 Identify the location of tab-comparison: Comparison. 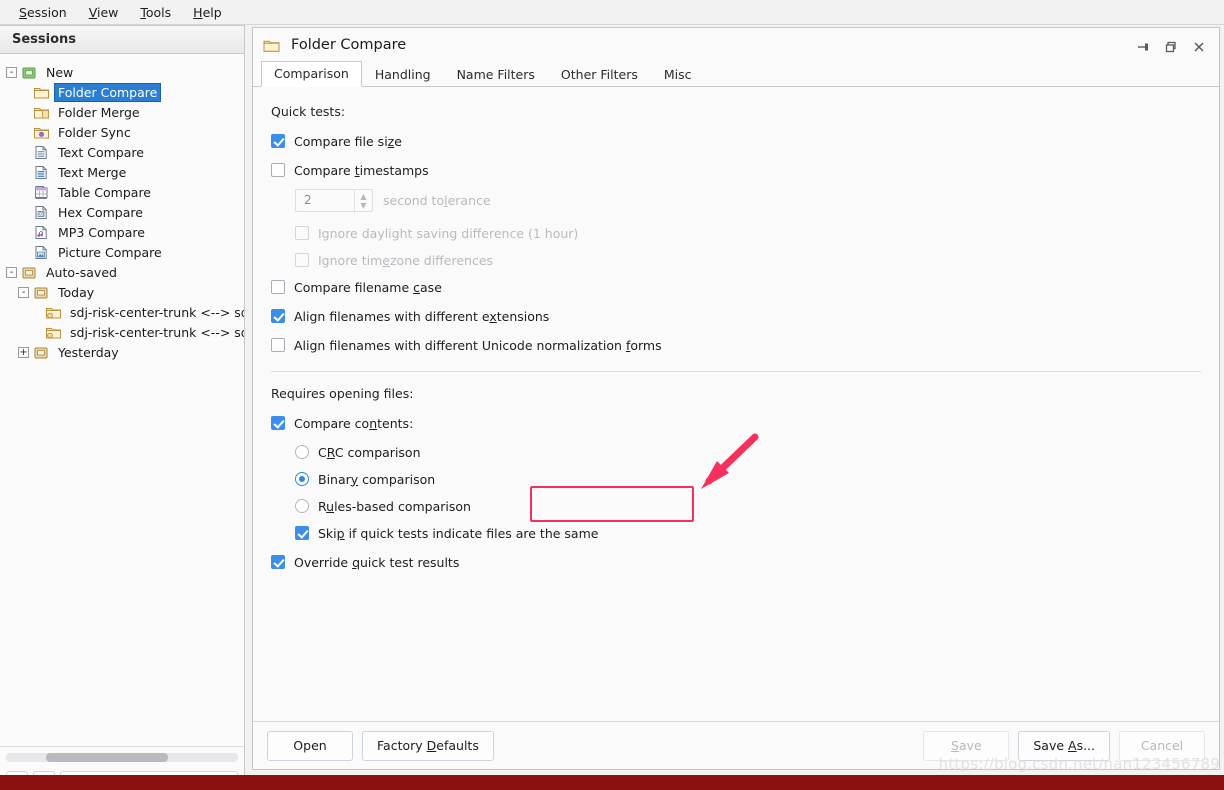
(311, 74).